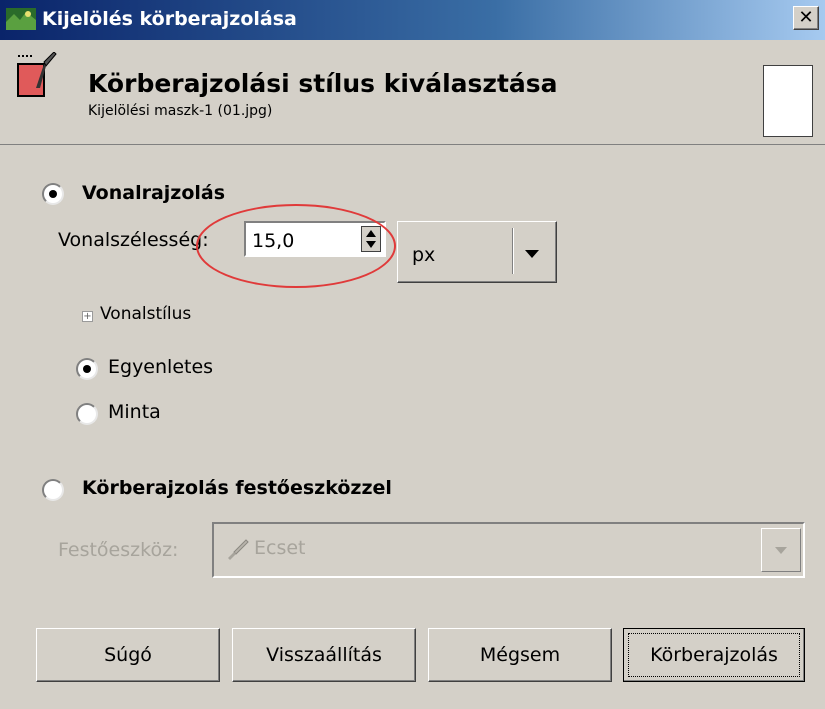 The height and width of the screenshot is (709, 825). What do you see at coordinates (323, 83) in the screenshot?
I see `header-title: Körberajzolási stílus kiválasztása` at bounding box center [323, 83].